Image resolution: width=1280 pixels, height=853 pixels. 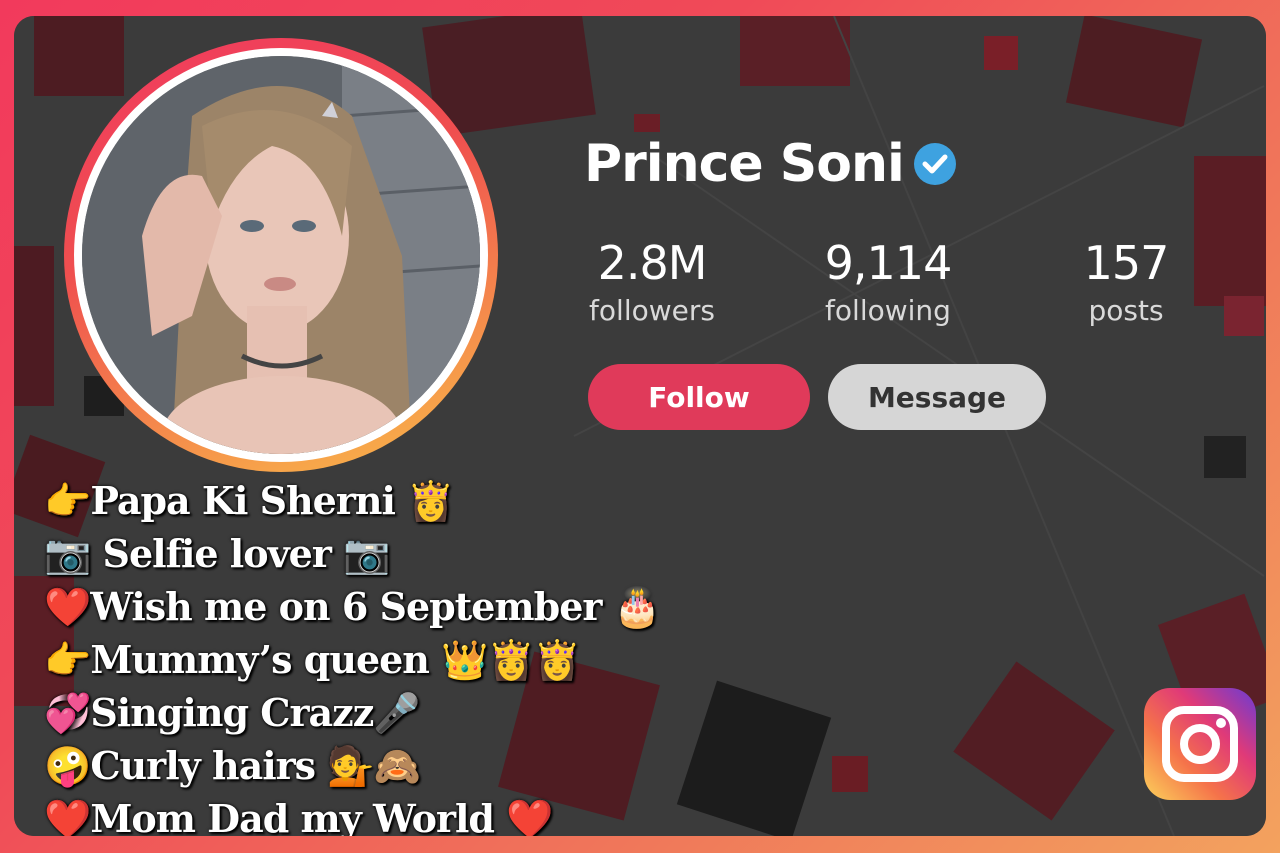 What do you see at coordinates (934, 164) in the screenshot?
I see `verified-badge-icon` at bounding box center [934, 164].